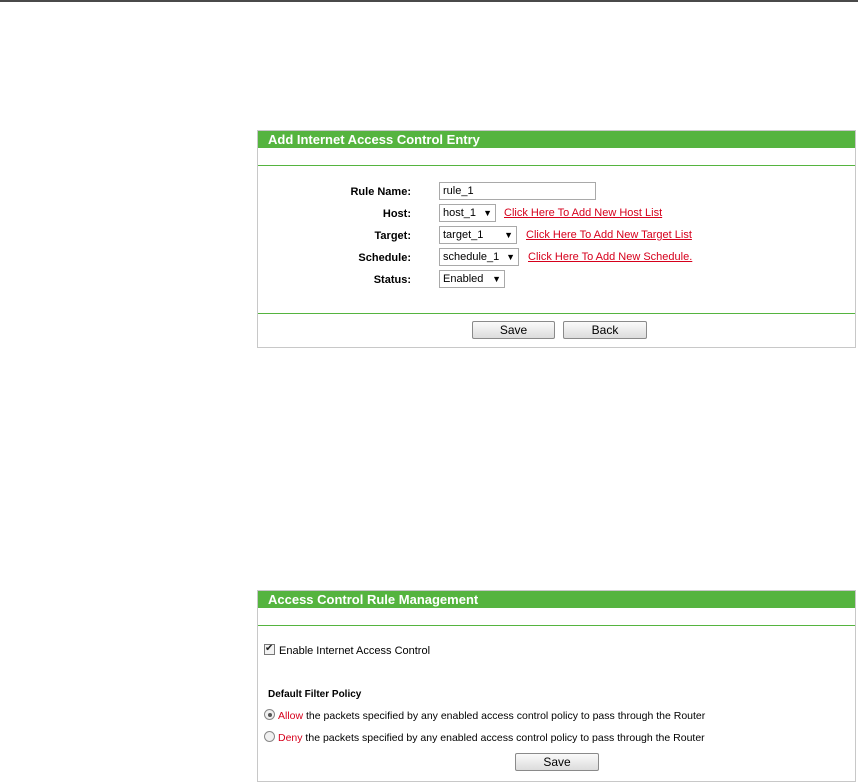 The image size is (858, 784). I want to click on back-button: Back, so click(605, 330).